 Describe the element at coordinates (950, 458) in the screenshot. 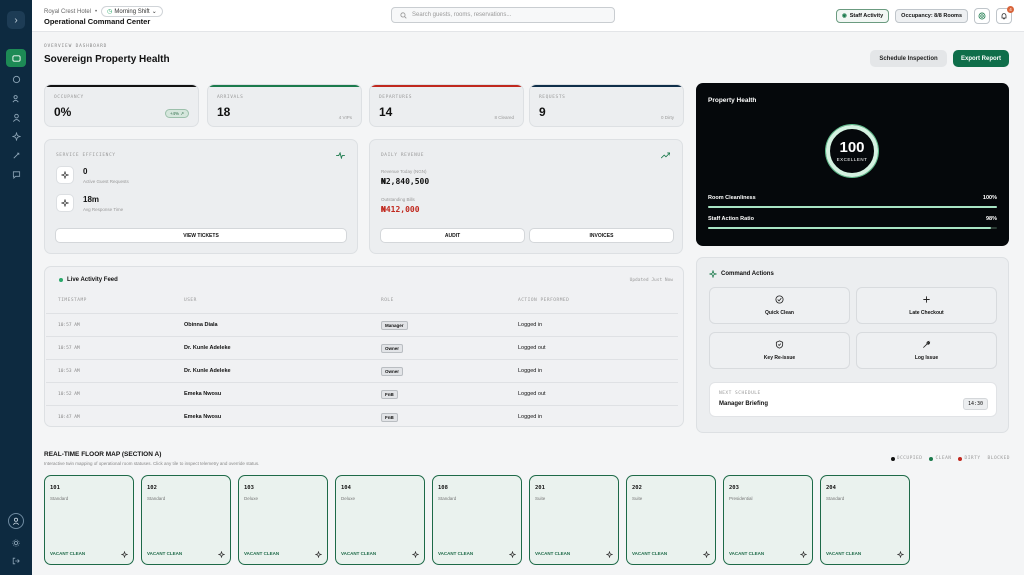

I see `floor-map-legend: OCCUPIED CLEAN DIRTY BLOCKED` at that location.